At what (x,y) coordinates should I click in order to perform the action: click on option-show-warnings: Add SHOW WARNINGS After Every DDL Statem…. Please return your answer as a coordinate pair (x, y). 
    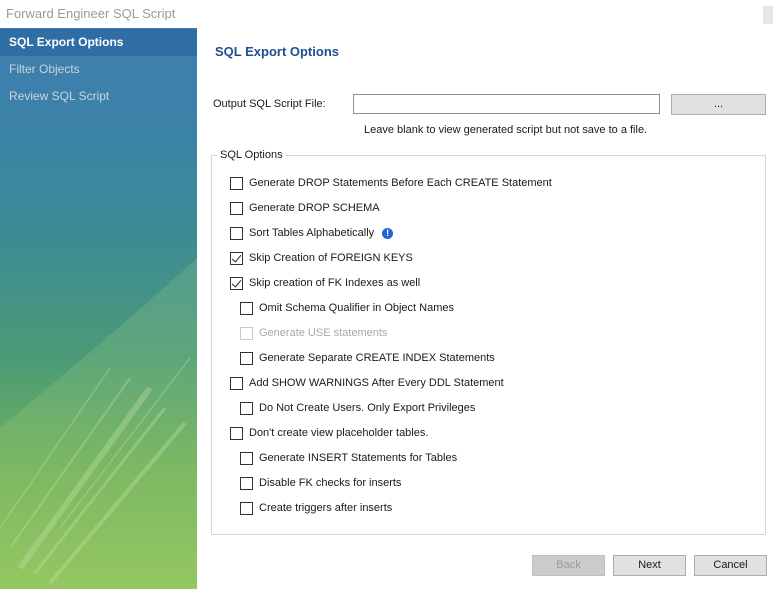
    Looking at the image, I should click on (367, 383).